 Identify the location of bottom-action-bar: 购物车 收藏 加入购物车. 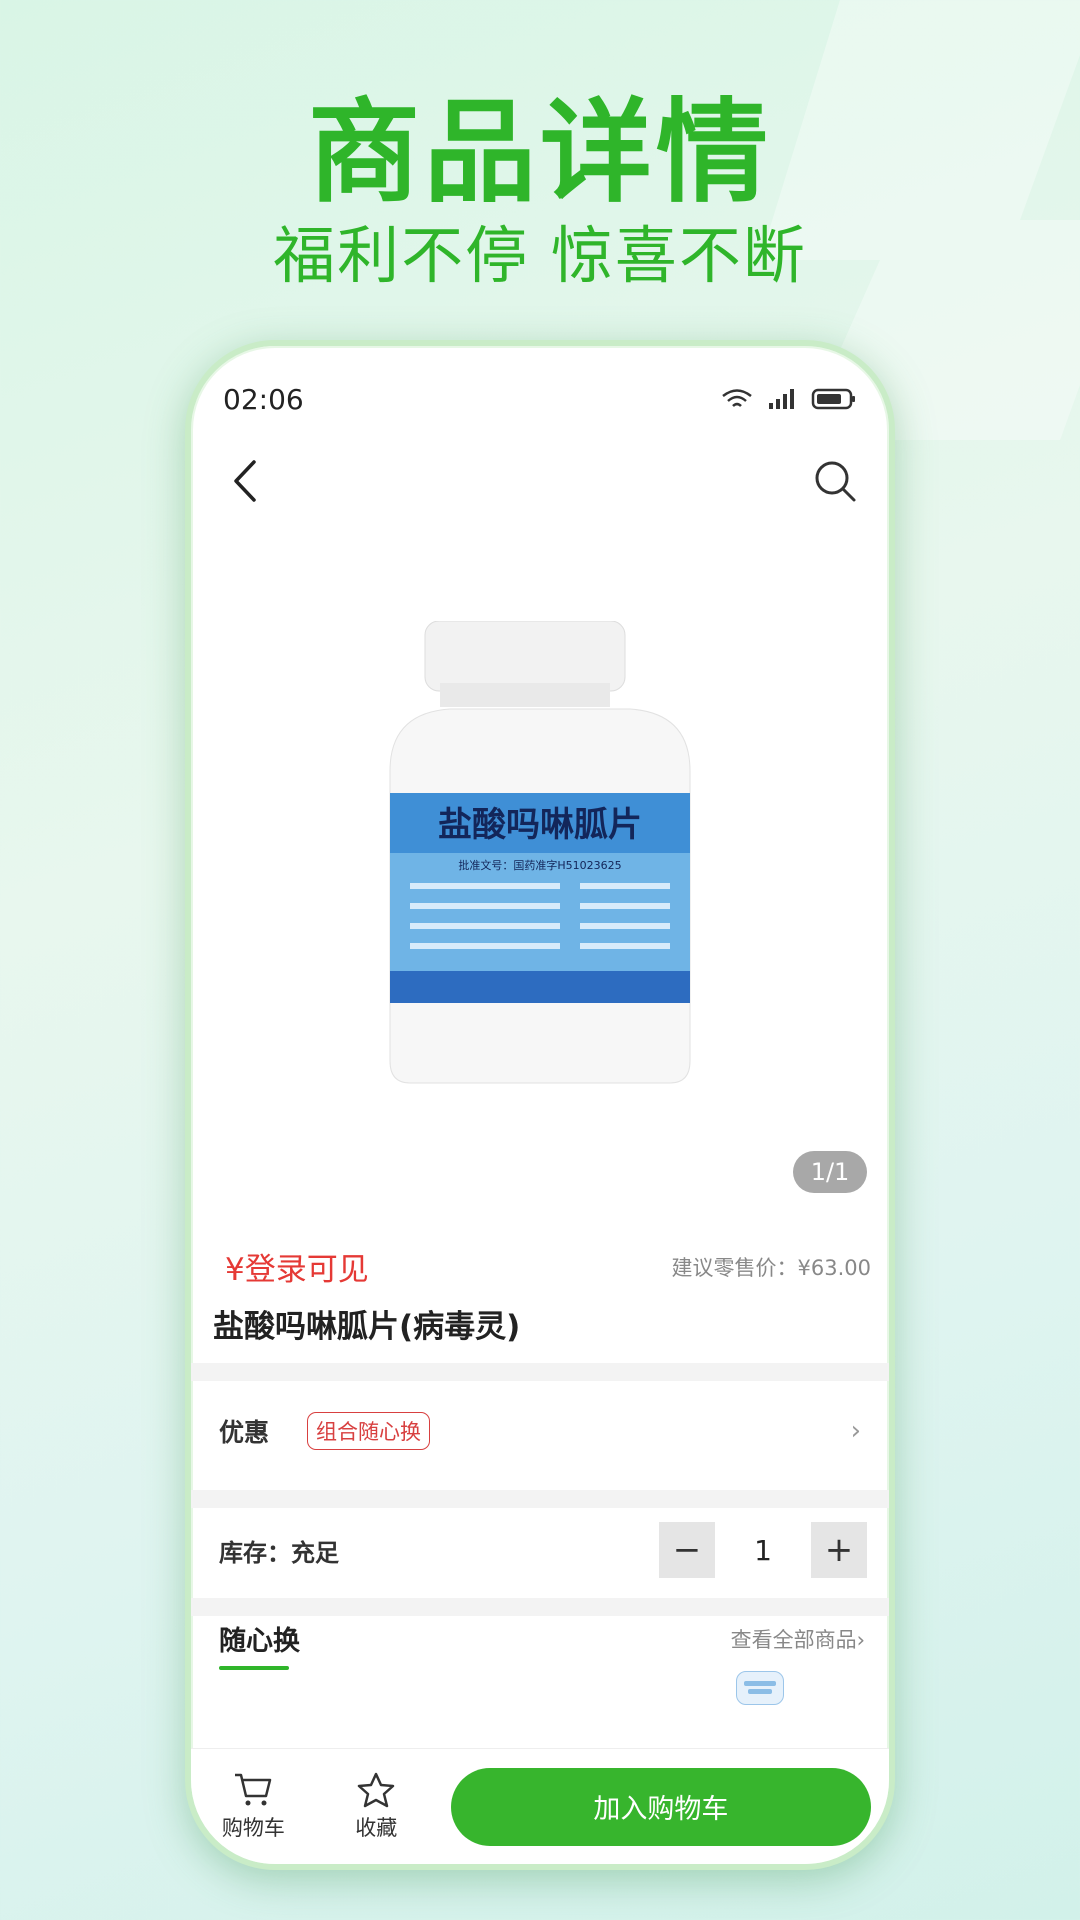
(540, 1806).